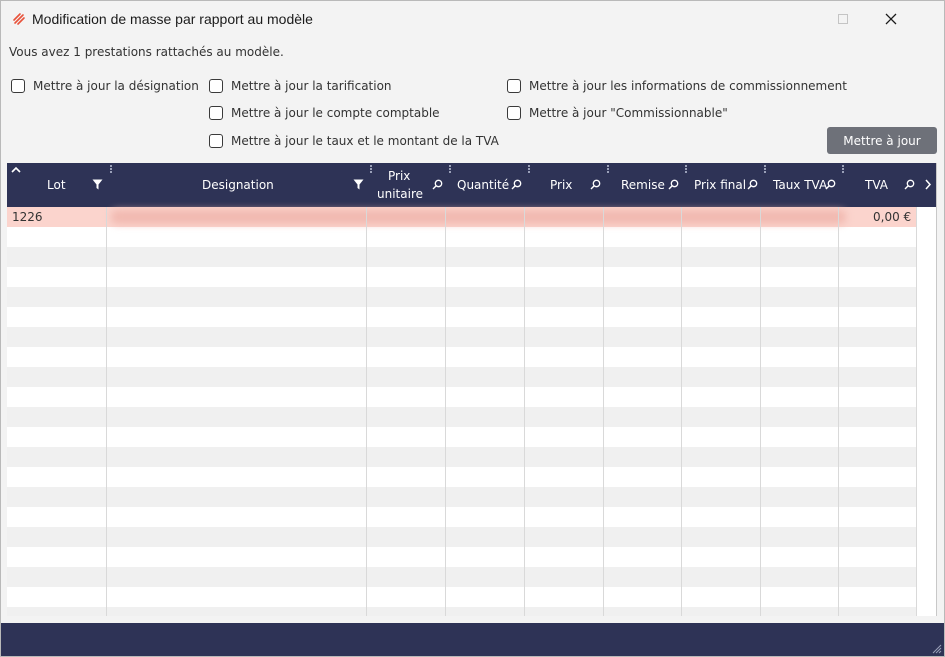 This screenshot has width=945, height=657. What do you see at coordinates (882, 140) in the screenshot?
I see `update-button: Mettre à jour` at bounding box center [882, 140].